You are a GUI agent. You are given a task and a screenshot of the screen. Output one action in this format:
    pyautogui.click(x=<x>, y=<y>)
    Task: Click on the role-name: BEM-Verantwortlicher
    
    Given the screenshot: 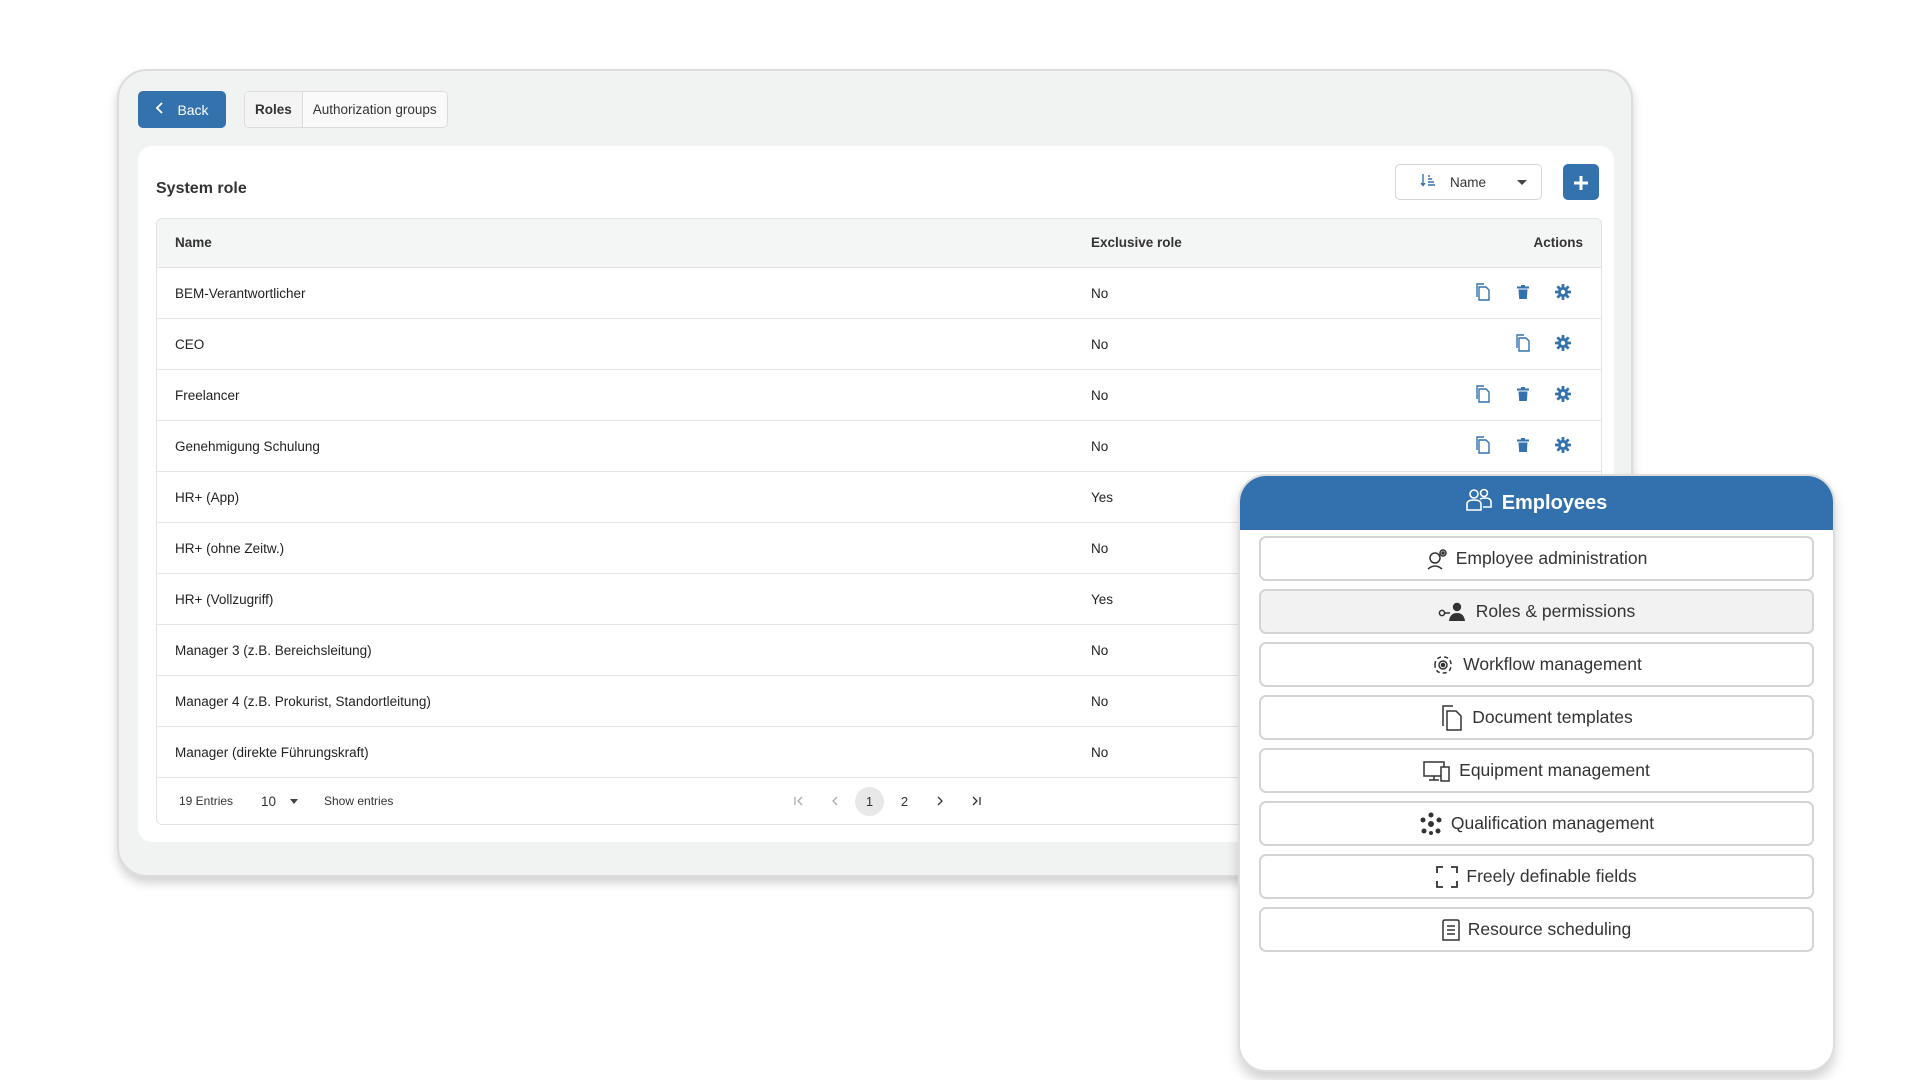 What is the action you would take?
    pyautogui.click(x=240, y=293)
    